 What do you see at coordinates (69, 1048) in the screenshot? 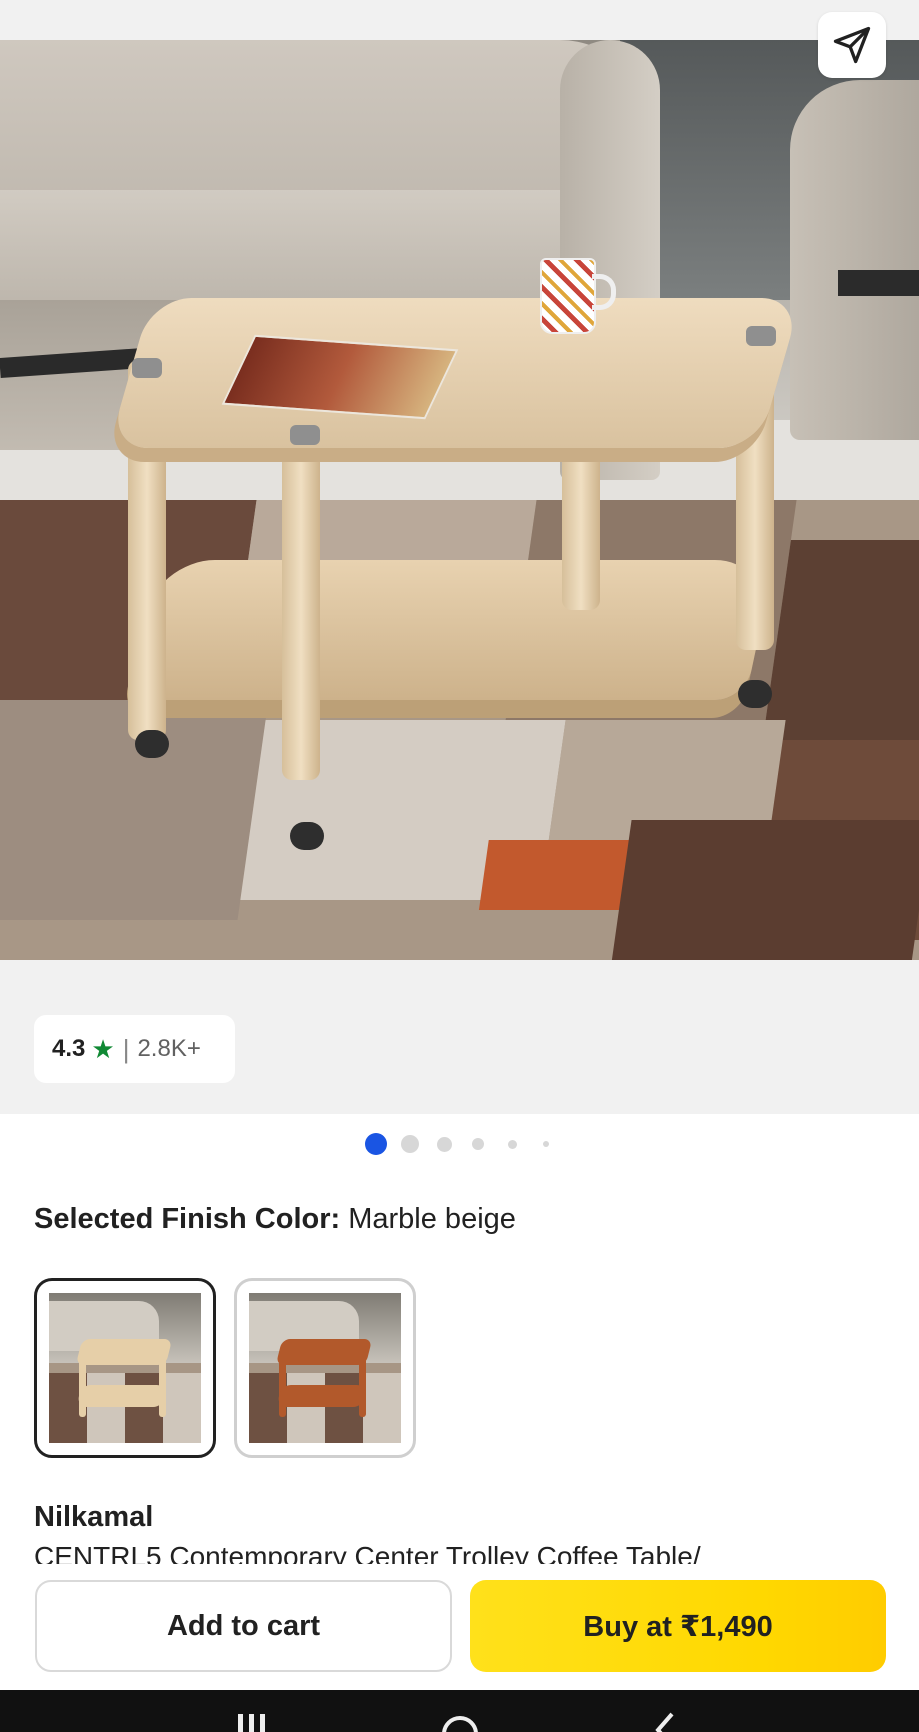
I see `rating-value: 4.3` at bounding box center [69, 1048].